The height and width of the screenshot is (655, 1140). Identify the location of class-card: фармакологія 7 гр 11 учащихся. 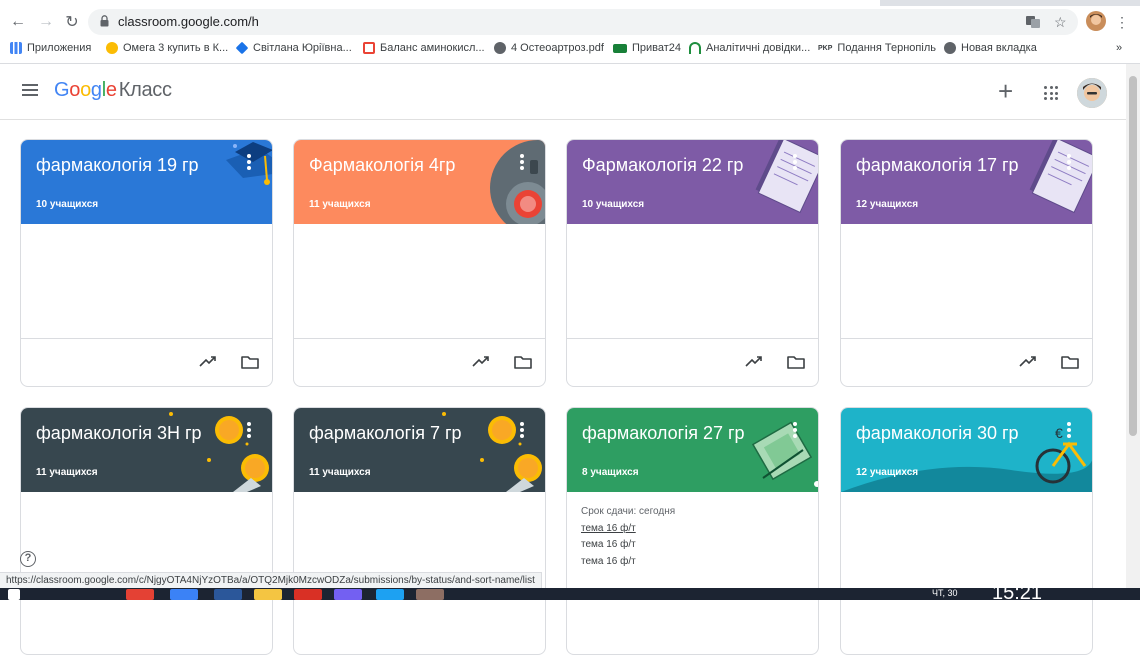
(419, 531).